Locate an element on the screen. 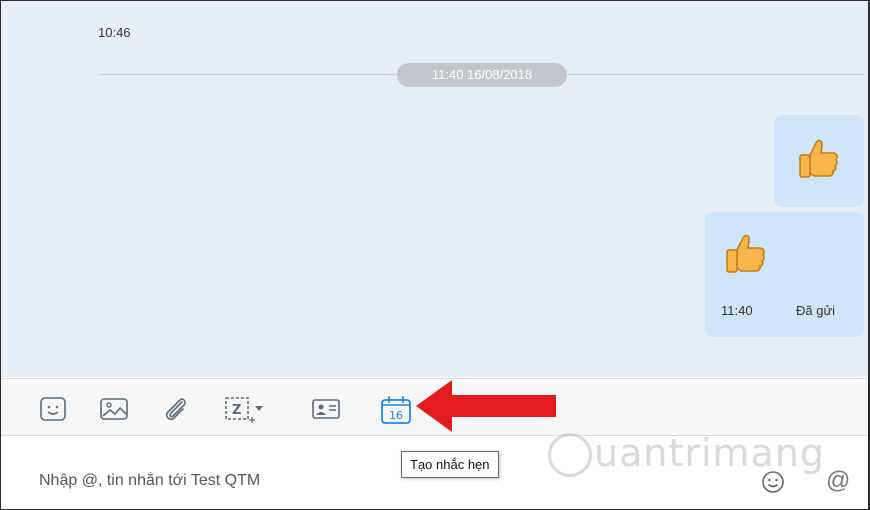  screenshot-button: Z is located at coordinates (245, 409).